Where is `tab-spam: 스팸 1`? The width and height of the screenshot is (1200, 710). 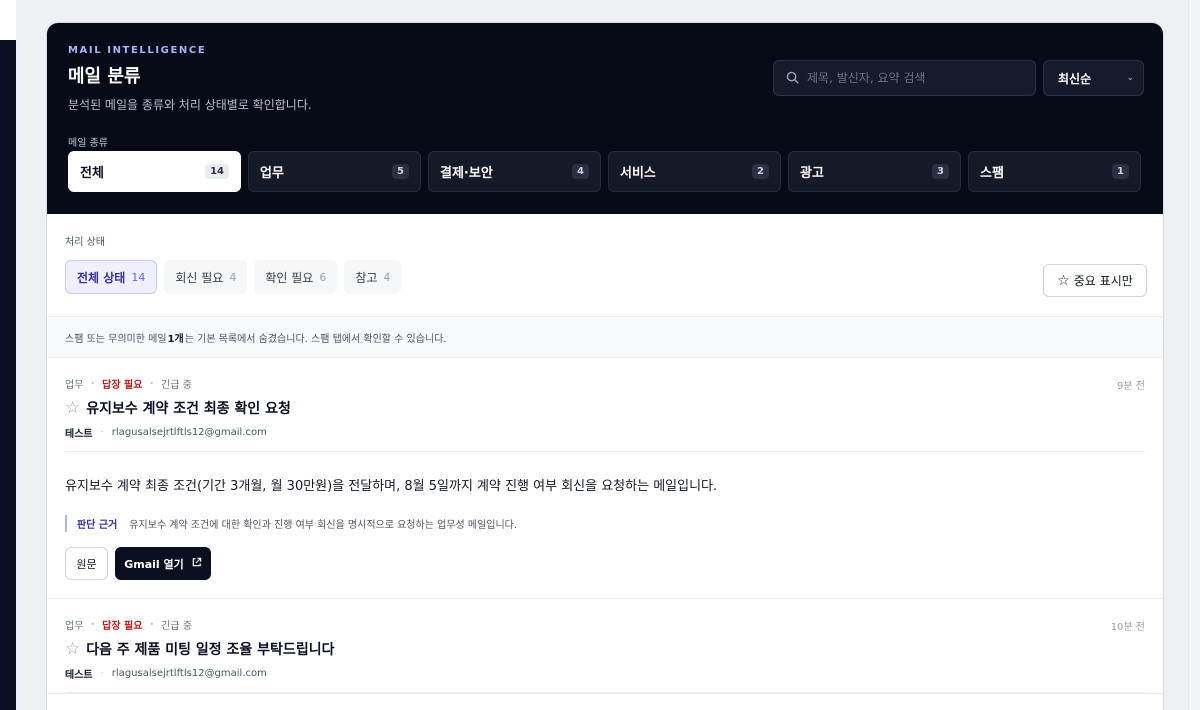
tab-spam: 스팸 1 is located at coordinates (1054, 171).